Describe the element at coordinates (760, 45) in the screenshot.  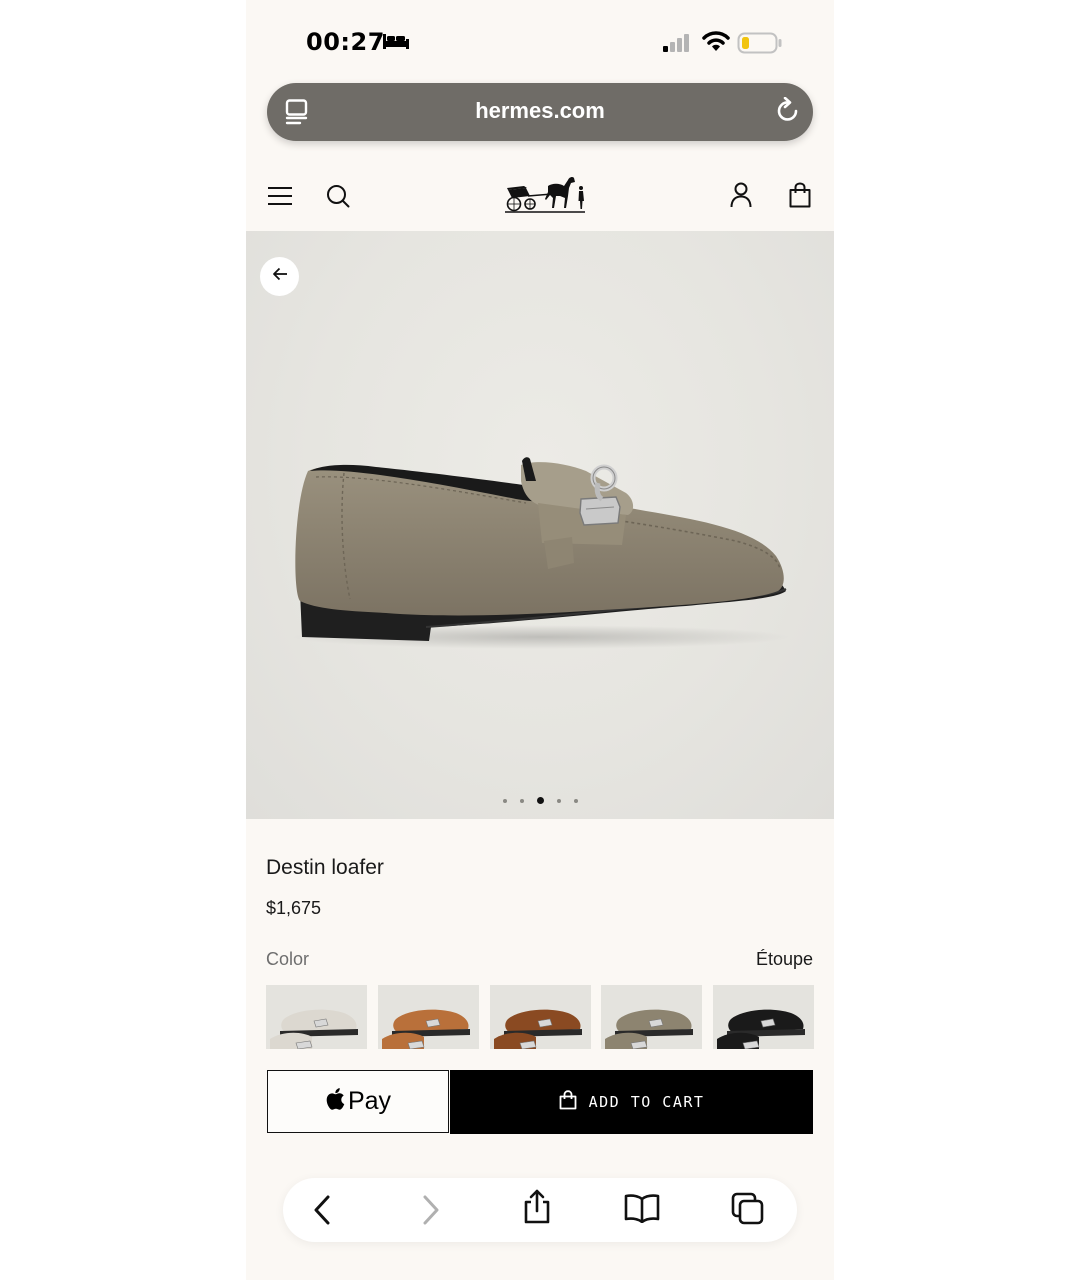
I see `battery-low-icon` at that location.